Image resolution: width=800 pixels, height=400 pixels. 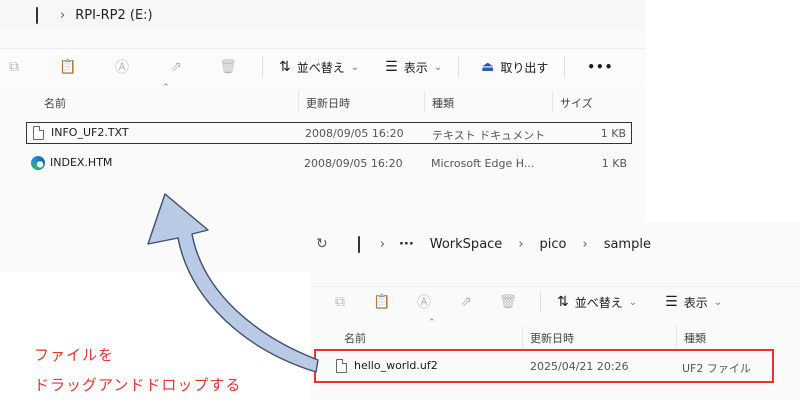 I want to click on instruction-caption-line1: ファイルを, so click(x=74, y=355).